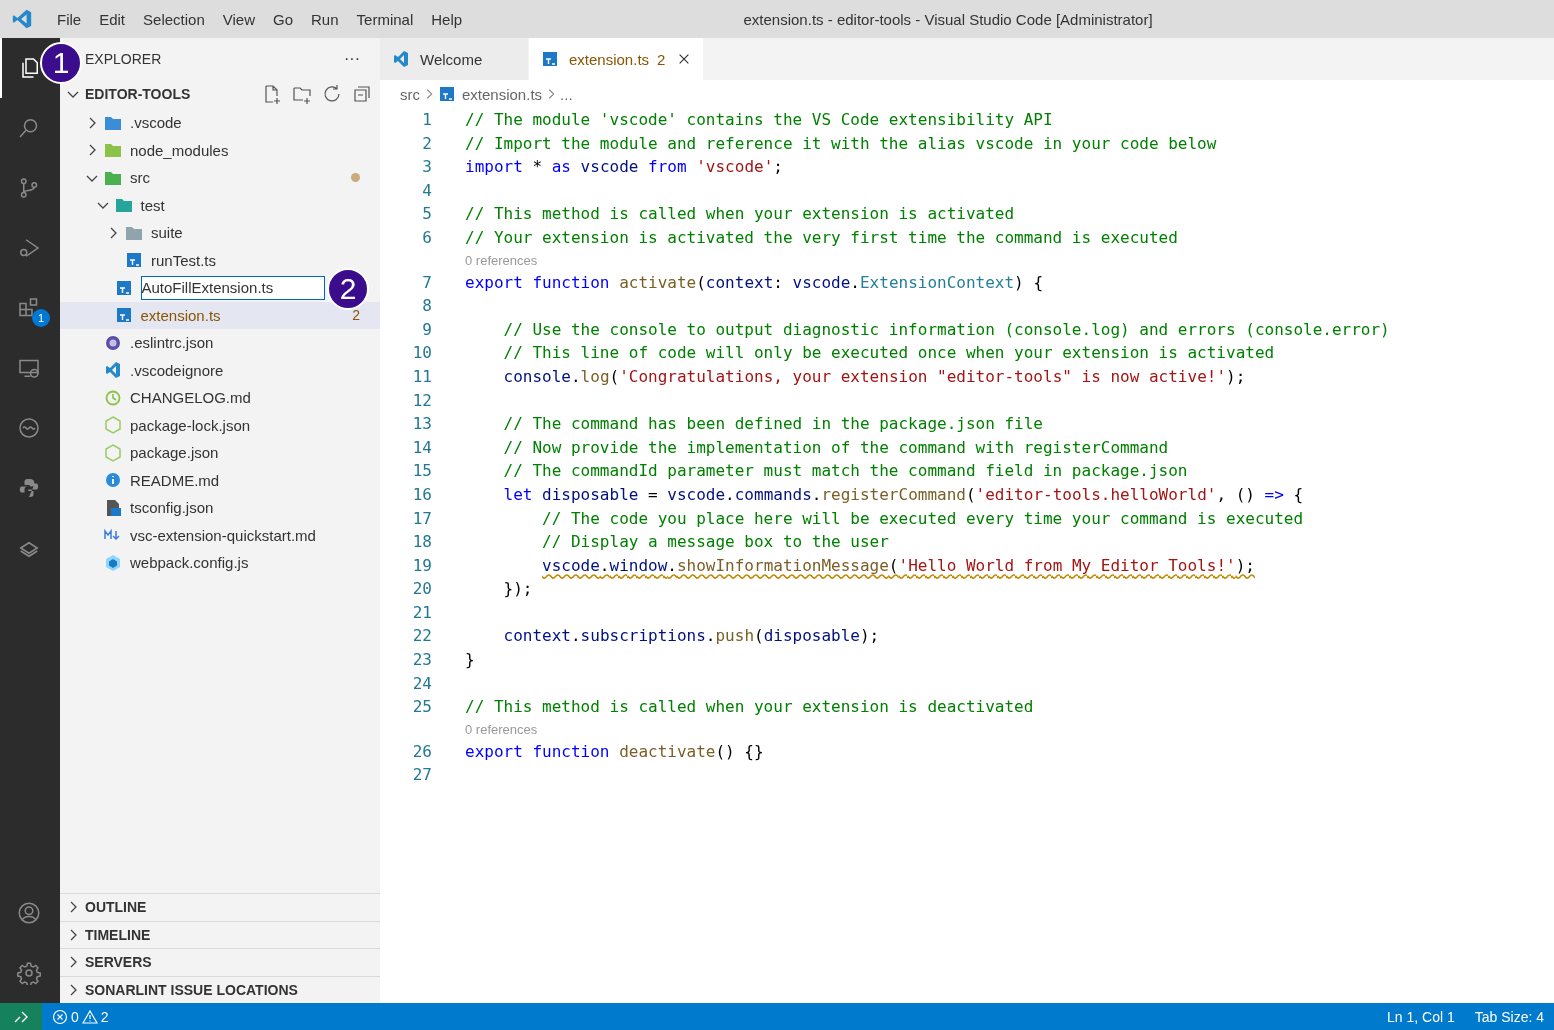 The height and width of the screenshot is (1030, 1554). I want to click on collapse-all-icon, so click(362, 94).